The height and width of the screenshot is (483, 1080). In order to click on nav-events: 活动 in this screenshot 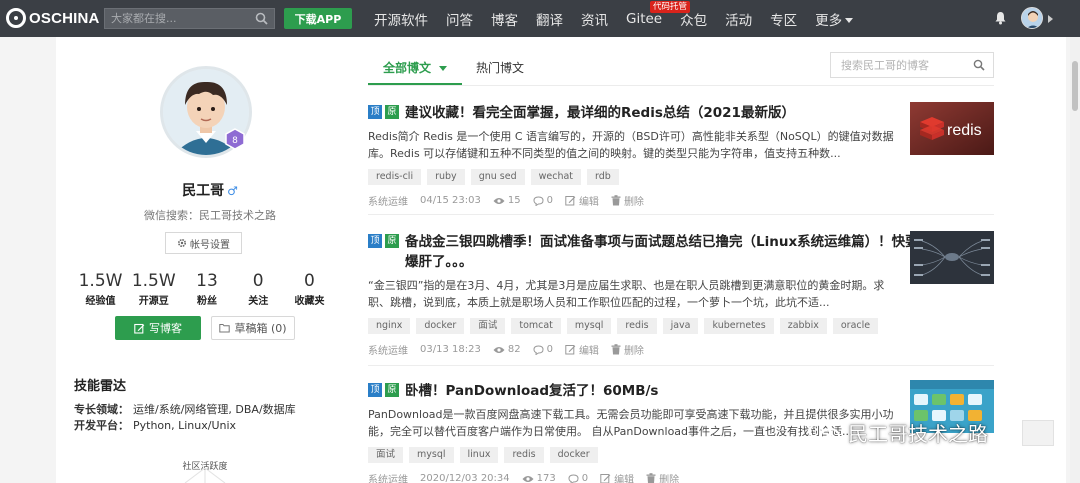, I will do `click(738, 19)`.